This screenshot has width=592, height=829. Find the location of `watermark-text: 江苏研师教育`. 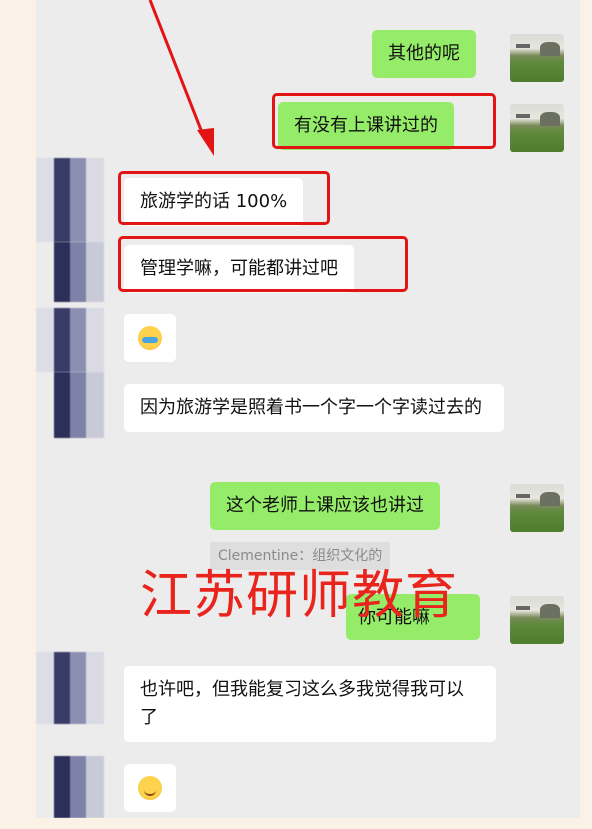

watermark-text: 江苏研师教育 is located at coordinates (299, 596).